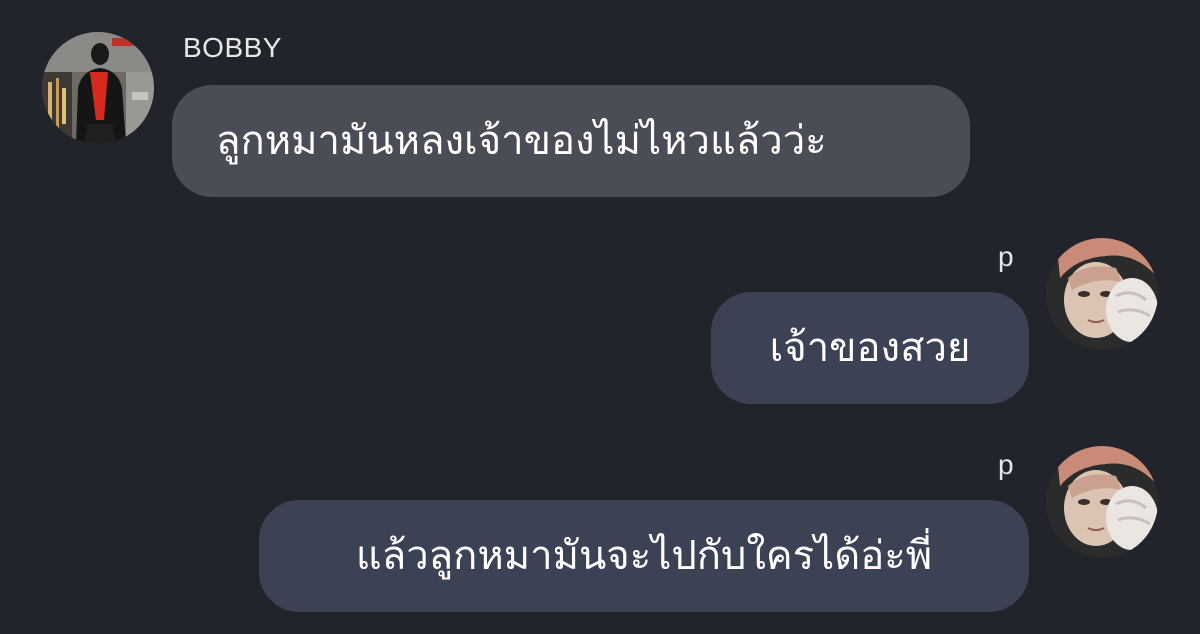  I want to click on message-text: แล้วลูกหมามันจะไปกับใครได้อ่ะพี่, so click(644, 556).